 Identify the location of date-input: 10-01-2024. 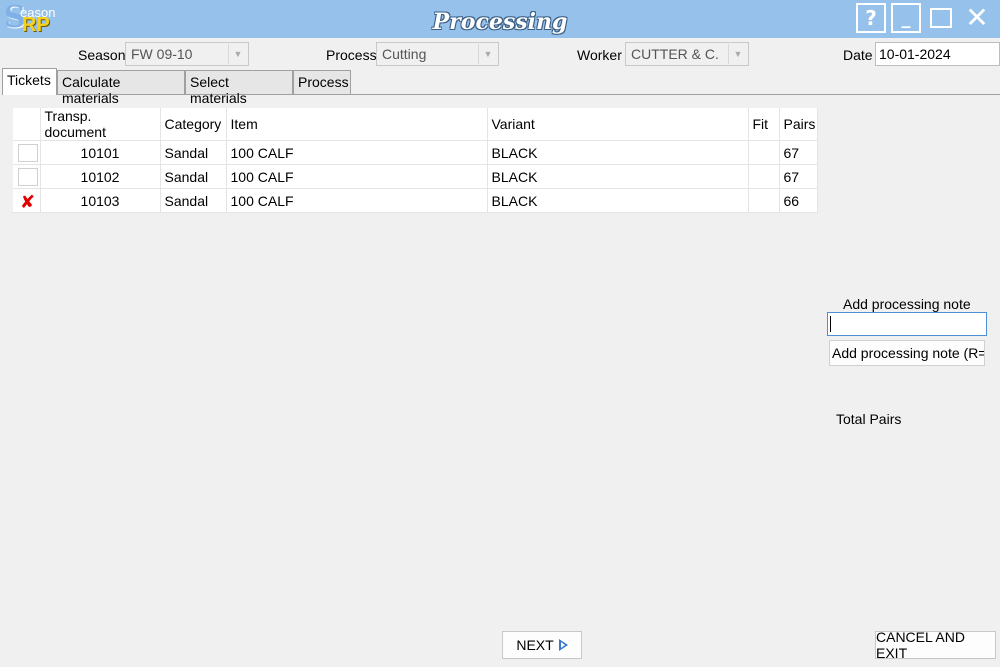
(937, 54).